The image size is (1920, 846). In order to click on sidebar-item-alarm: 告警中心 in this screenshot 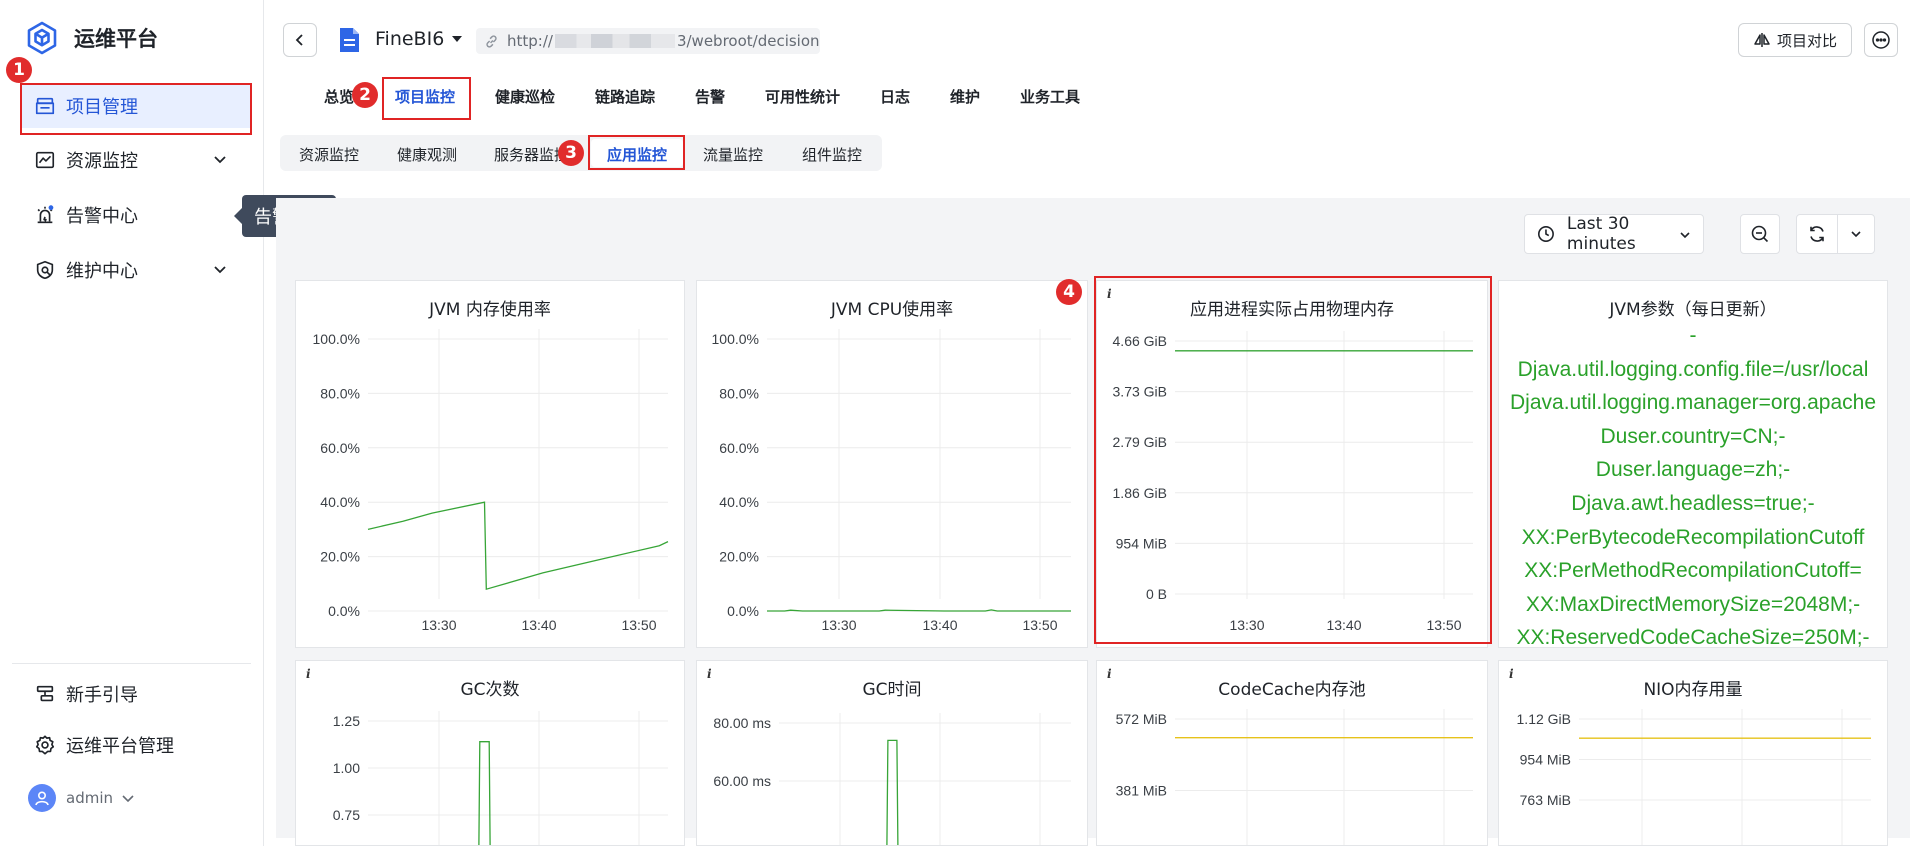, I will do `click(135, 215)`.